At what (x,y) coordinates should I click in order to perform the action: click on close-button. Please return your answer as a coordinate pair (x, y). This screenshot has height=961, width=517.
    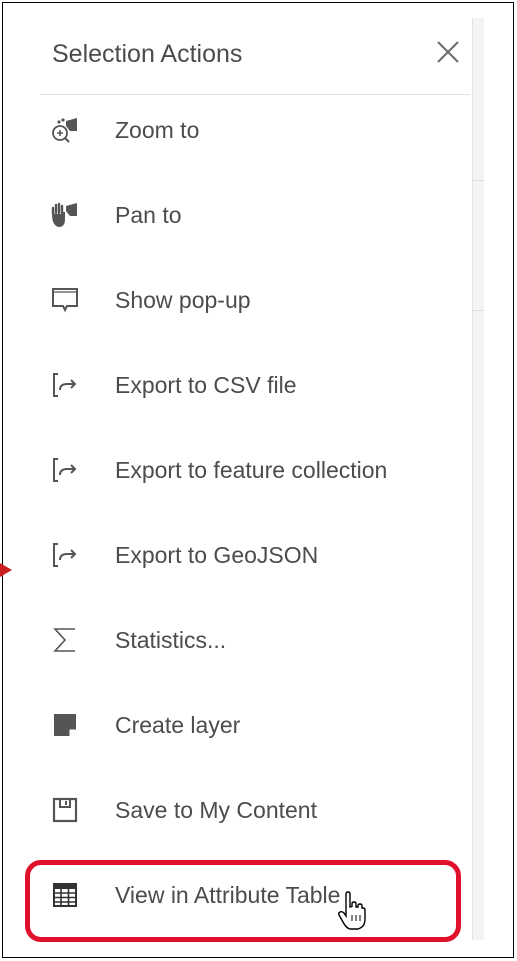
    Looking at the image, I should click on (448, 52).